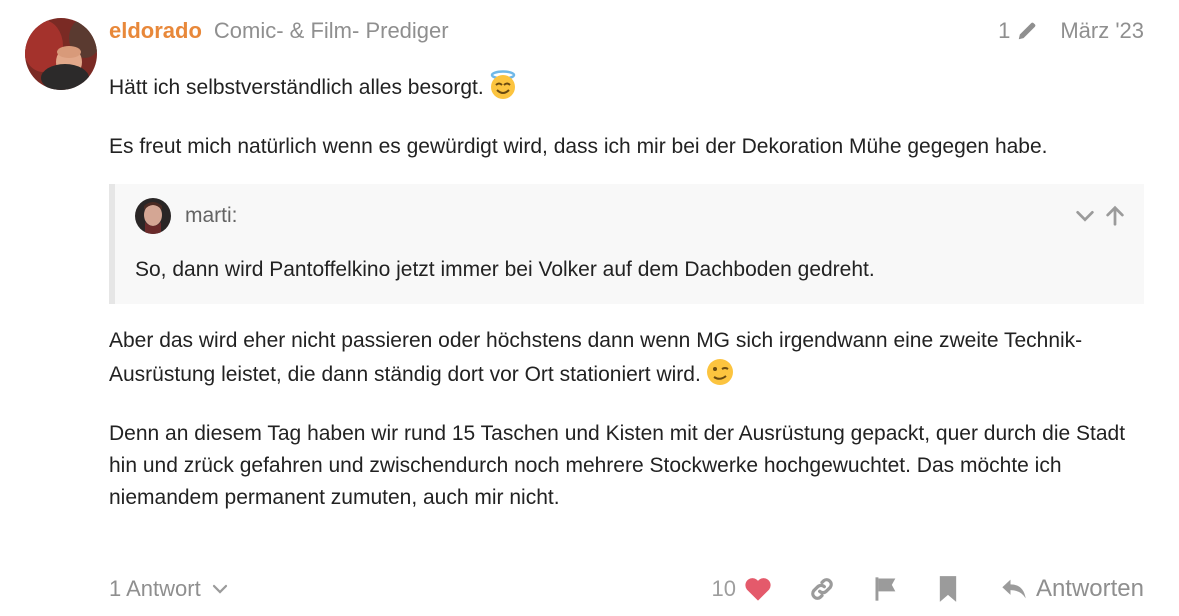  I want to click on link-icon, so click(822, 589).